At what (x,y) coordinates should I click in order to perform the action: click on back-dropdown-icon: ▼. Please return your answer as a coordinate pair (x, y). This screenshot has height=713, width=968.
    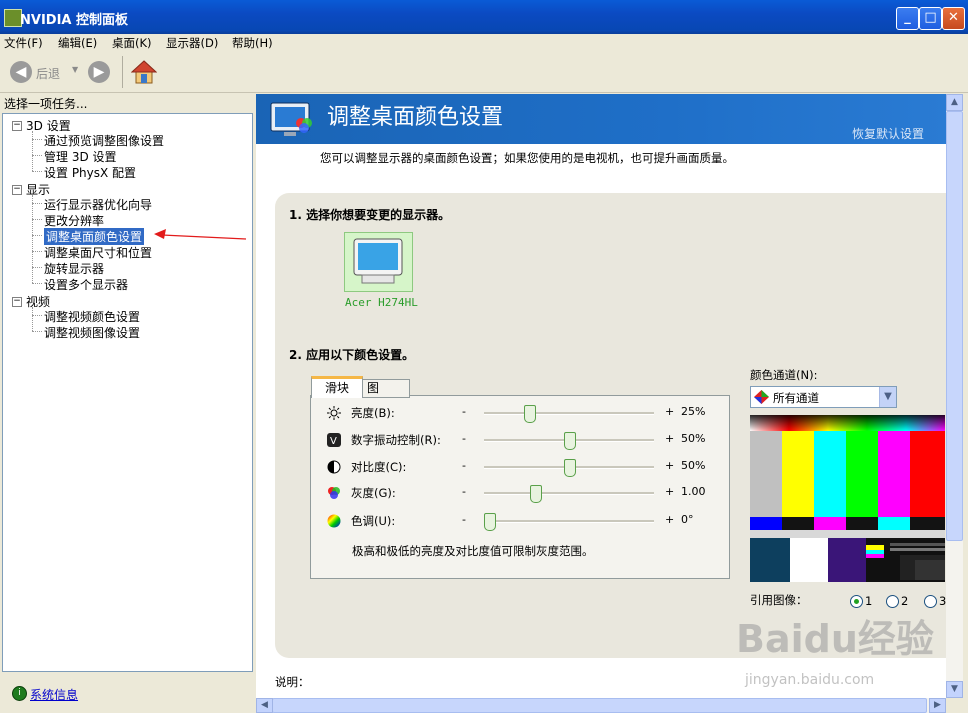
    Looking at the image, I should click on (75, 69).